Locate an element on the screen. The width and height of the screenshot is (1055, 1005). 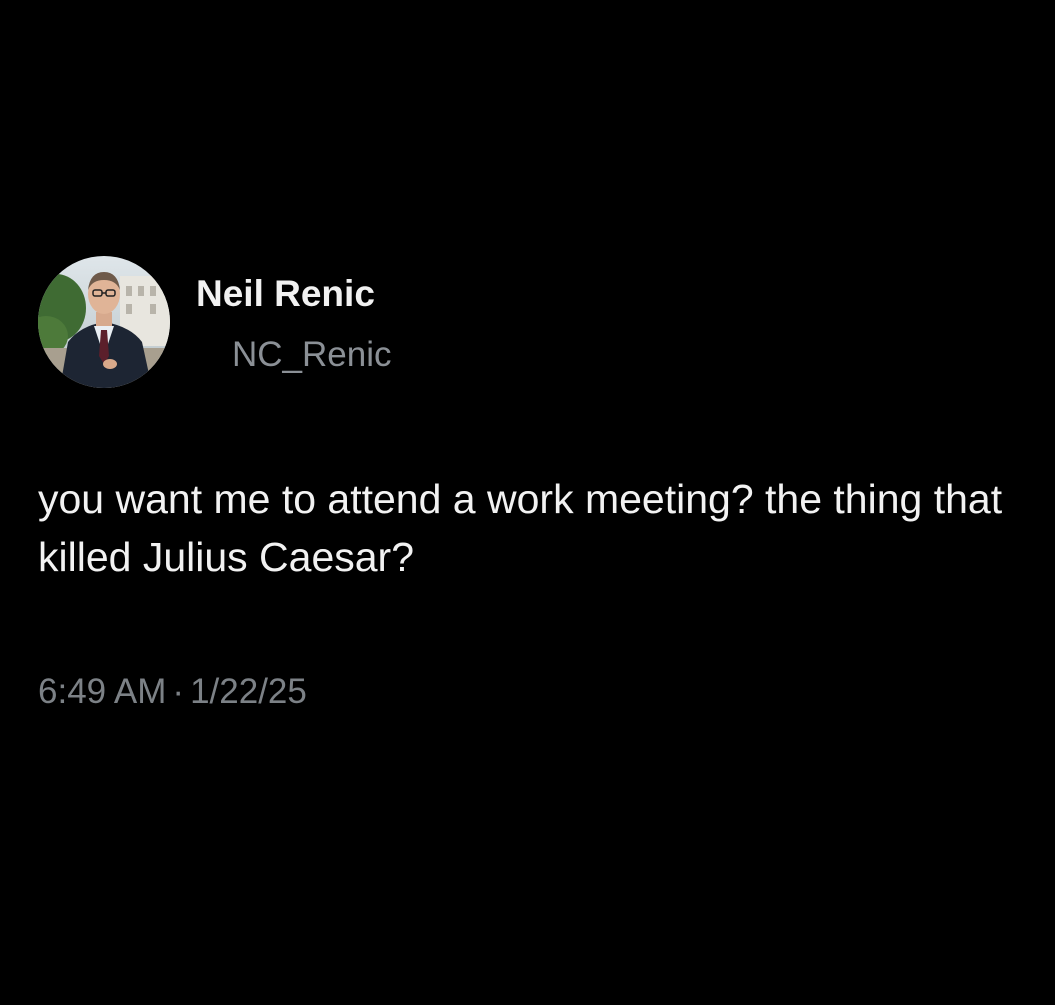
tweet-date: 1/22/25 is located at coordinates (248, 691).